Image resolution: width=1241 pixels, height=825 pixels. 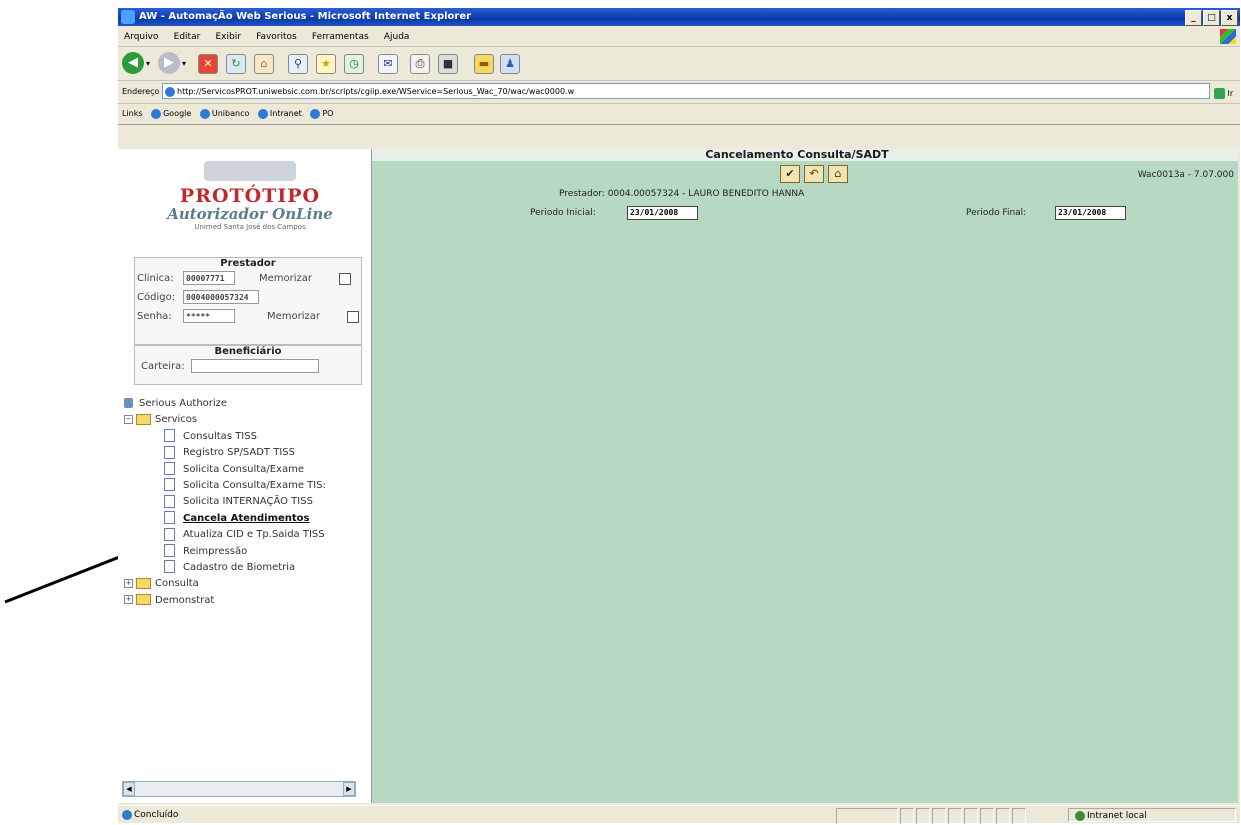 I want to click on beneficiario-box: Beneficiário Carteira:, so click(x=248, y=365).